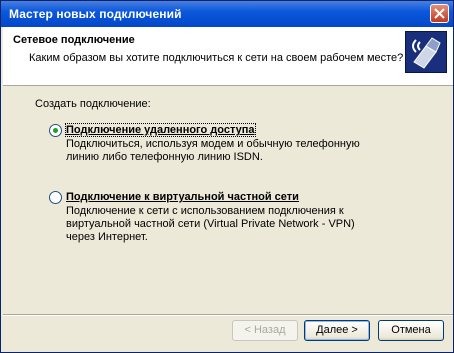 This screenshot has height=353, width=454. What do you see at coordinates (411, 330) in the screenshot?
I see `cancel-button: Отмена` at bounding box center [411, 330].